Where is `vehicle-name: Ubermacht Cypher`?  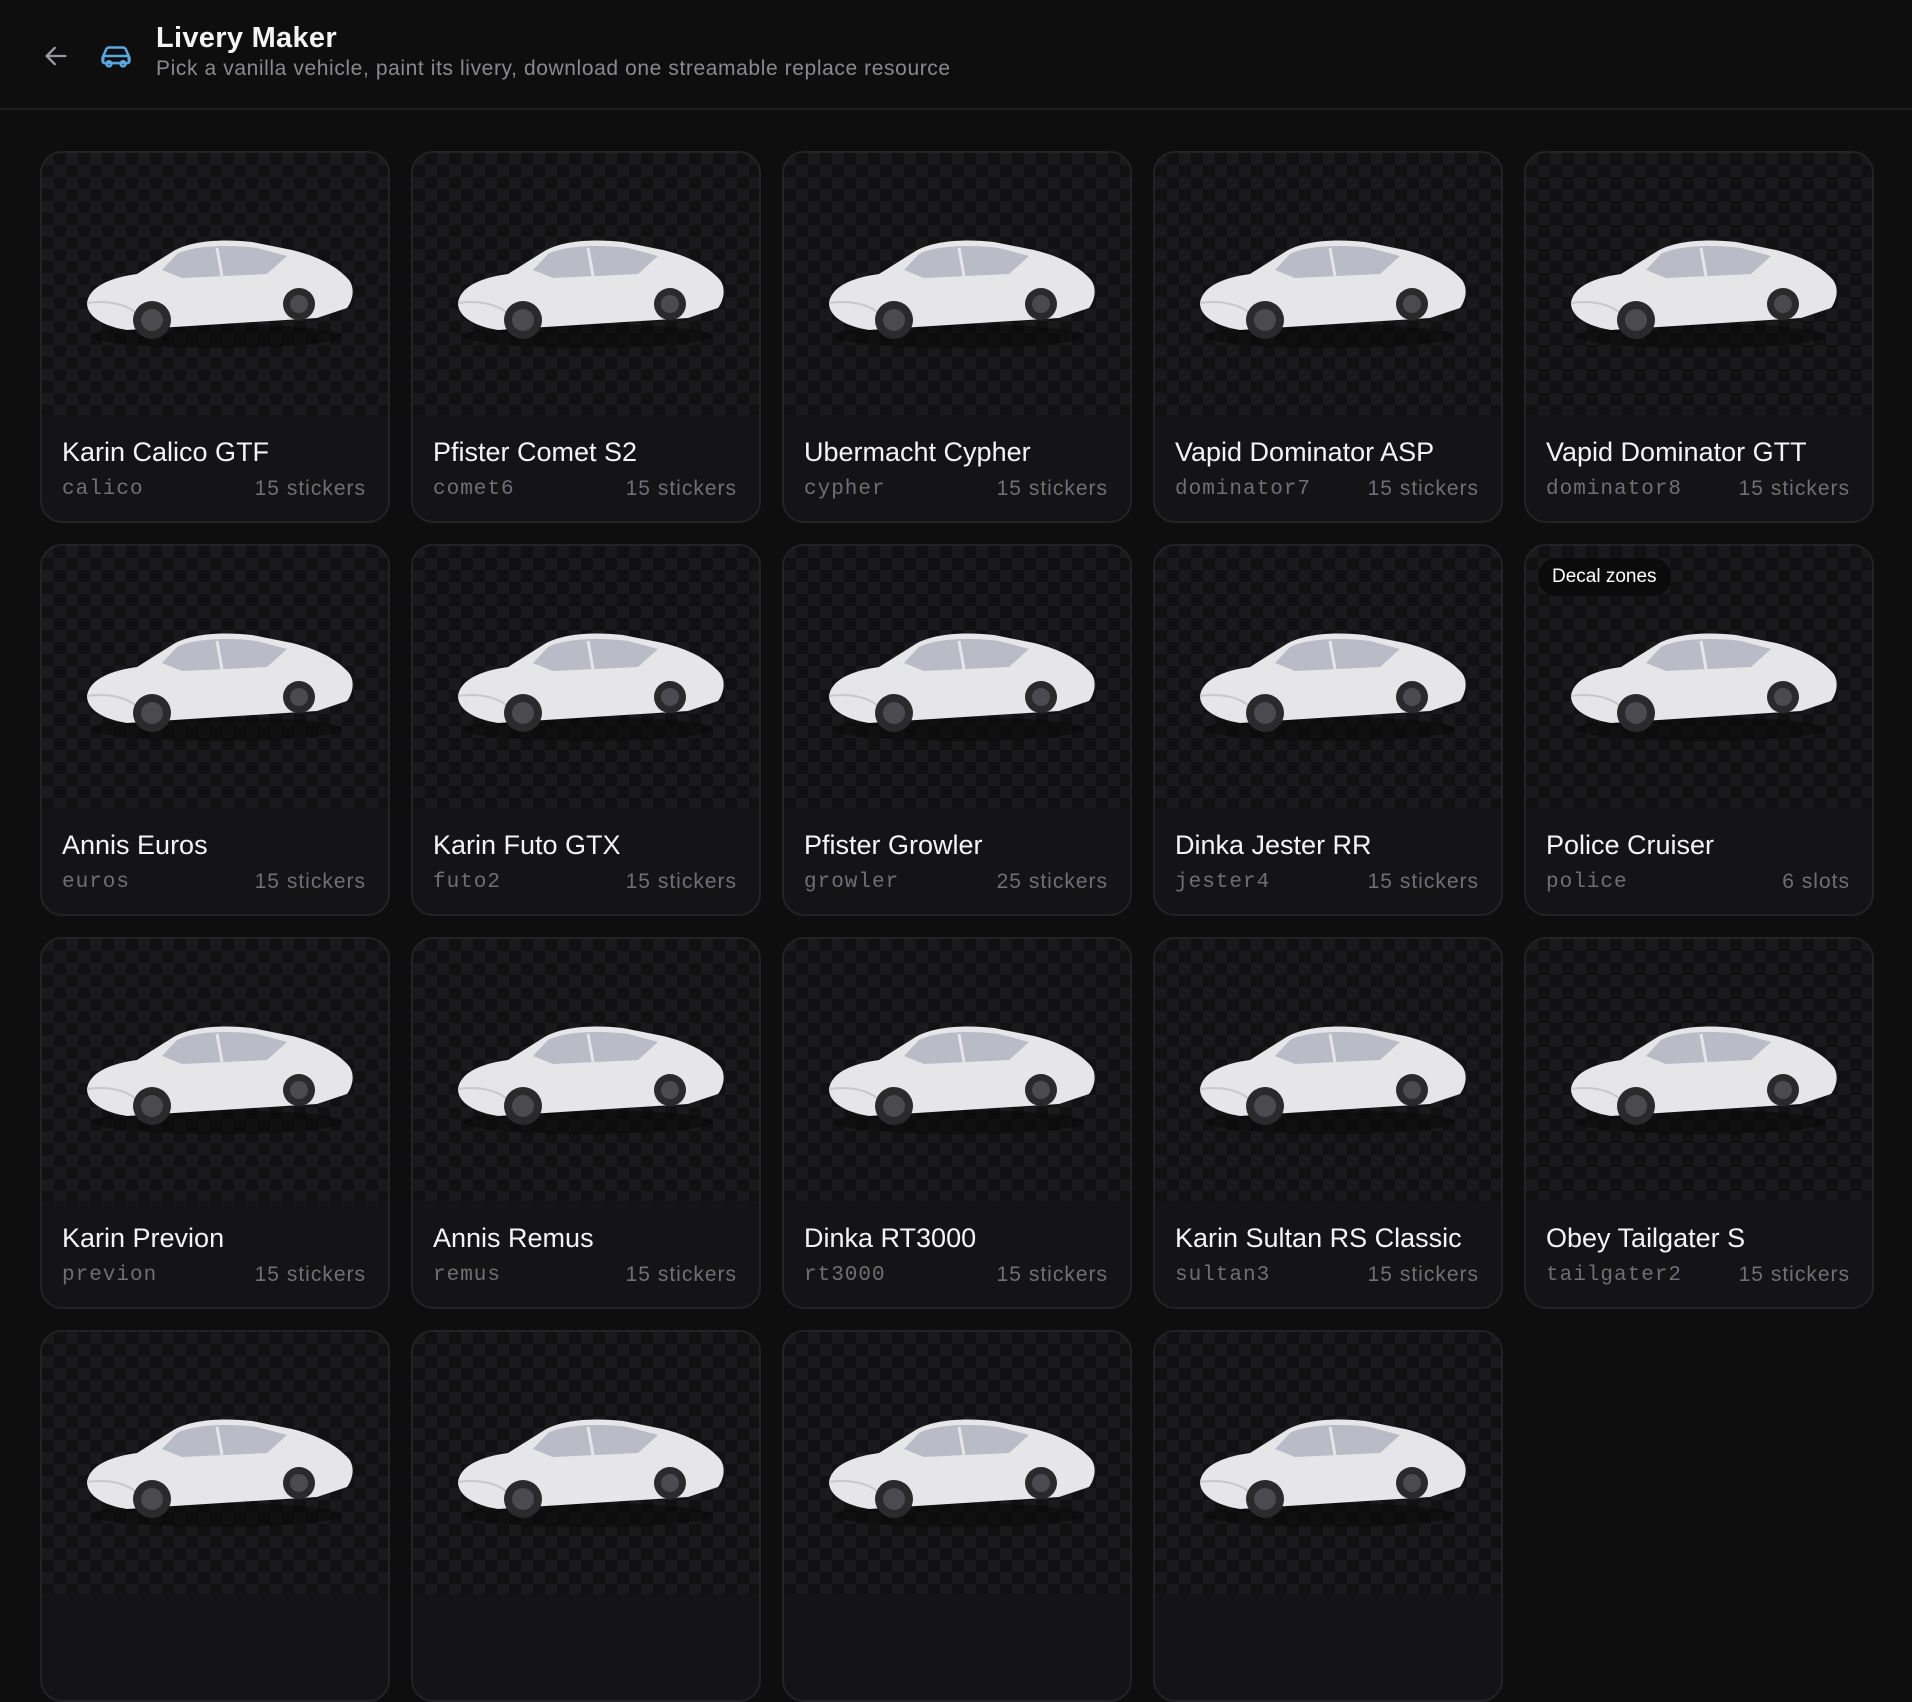 vehicle-name: Ubermacht Cypher is located at coordinates (917, 452).